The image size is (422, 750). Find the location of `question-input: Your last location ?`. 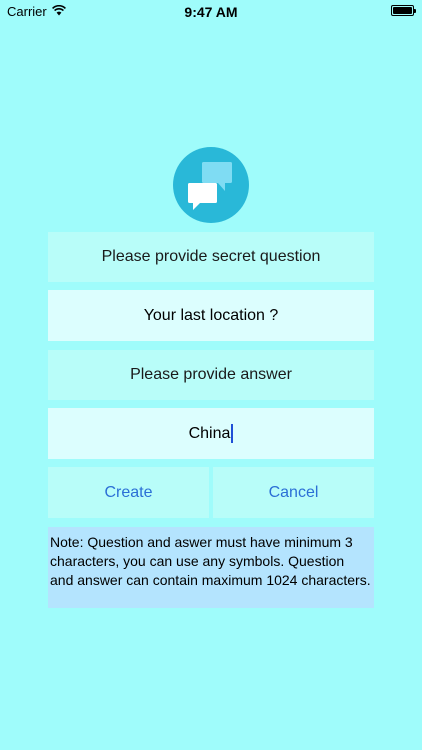

question-input: Your last location ? is located at coordinates (211, 315).